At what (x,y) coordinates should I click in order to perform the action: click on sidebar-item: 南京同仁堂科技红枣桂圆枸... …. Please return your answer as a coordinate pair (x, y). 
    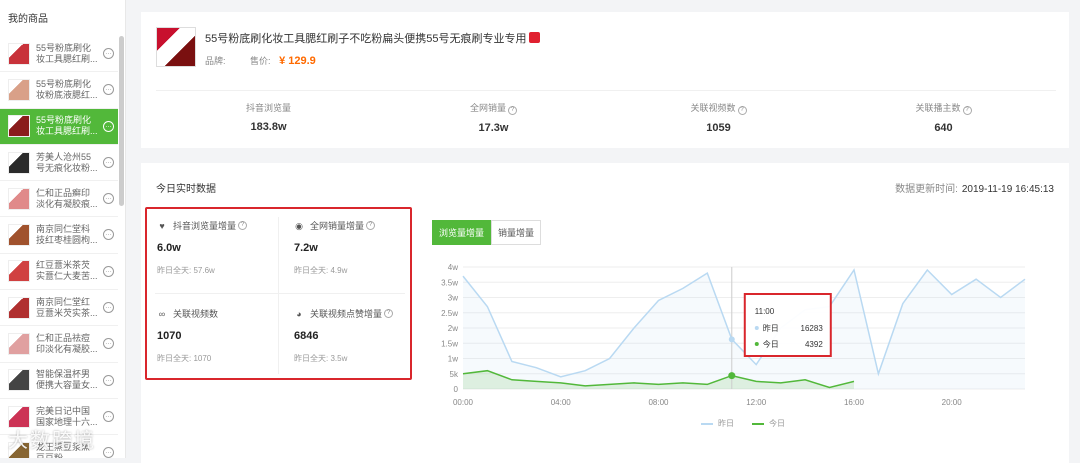
    Looking at the image, I should click on (59, 235).